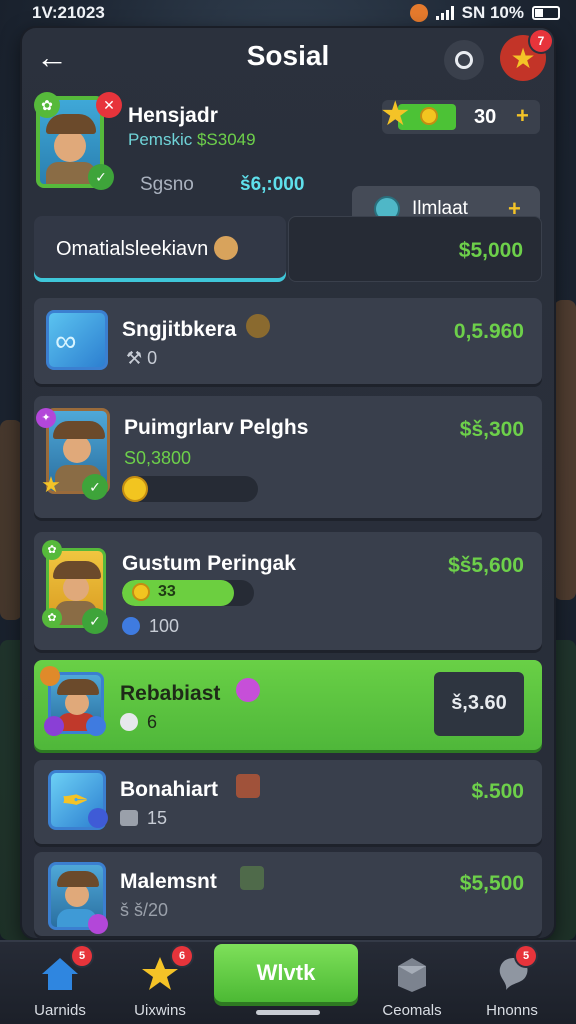 This screenshot has height=1024, width=576. What do you see at coordinates (144, 910) in the screenshot?
I see `row-sub: š š/20` at bounding box center [144, 910].